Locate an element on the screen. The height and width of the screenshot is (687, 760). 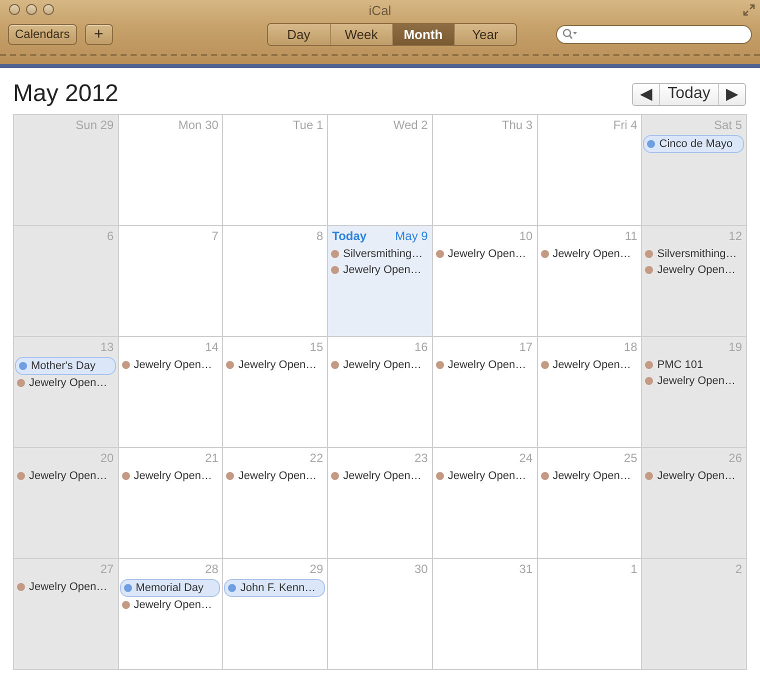
calendar-event: PMC 101 is located at coordinates (694, 365).